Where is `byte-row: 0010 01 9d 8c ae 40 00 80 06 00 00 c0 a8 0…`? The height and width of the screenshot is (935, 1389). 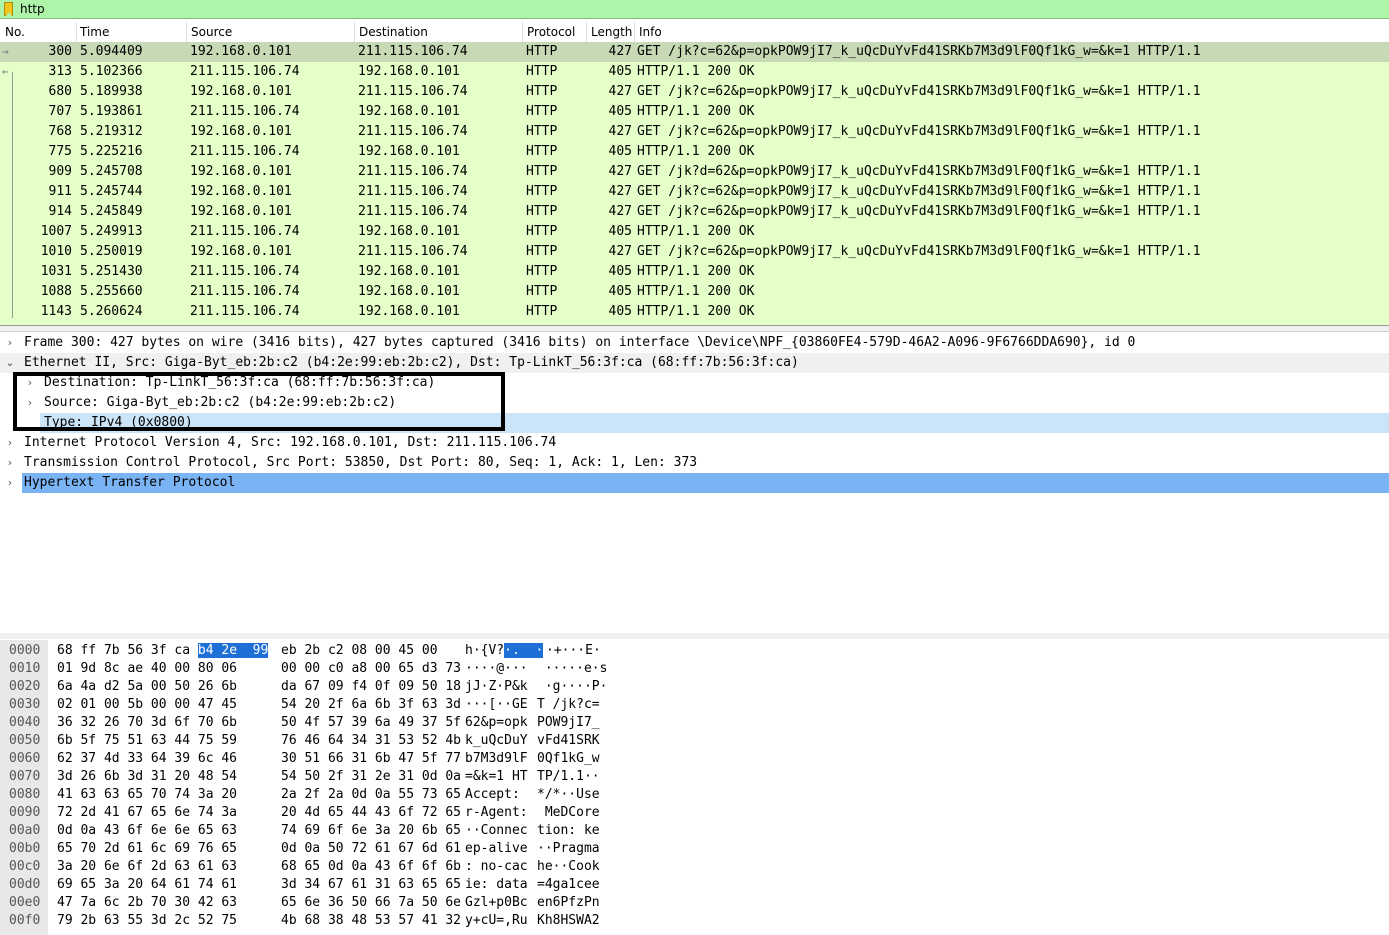
byte-row: 0010 01 9d 8c ae 40 00 80 06 00 00 c0 a8 0… is located at coordinates (694, 669).